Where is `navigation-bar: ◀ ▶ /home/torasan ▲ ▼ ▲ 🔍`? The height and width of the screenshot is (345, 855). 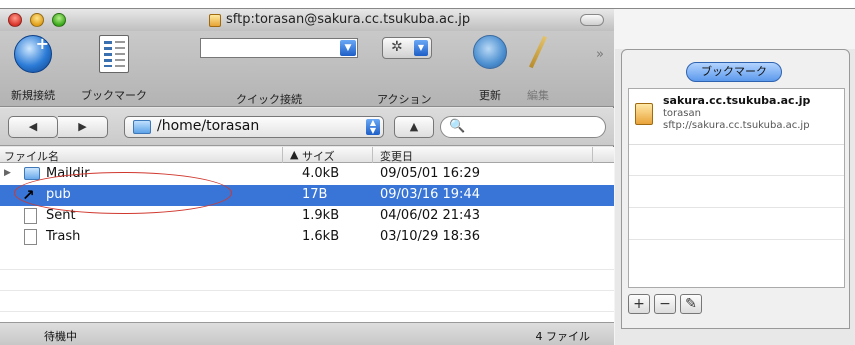
navigation-bar: ◀ ▶ /home/torasan ▲ ▼ ▲ 🔍 is located at coordinates (307, 127).